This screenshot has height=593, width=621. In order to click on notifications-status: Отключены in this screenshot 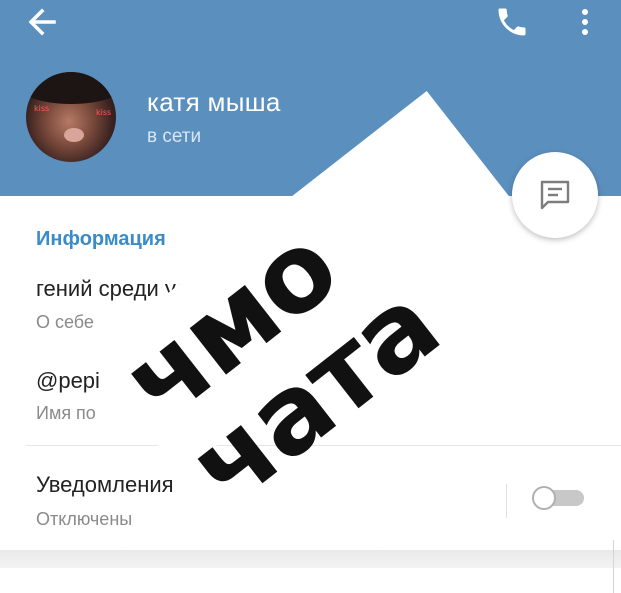, I will do `click(84, 519)`.